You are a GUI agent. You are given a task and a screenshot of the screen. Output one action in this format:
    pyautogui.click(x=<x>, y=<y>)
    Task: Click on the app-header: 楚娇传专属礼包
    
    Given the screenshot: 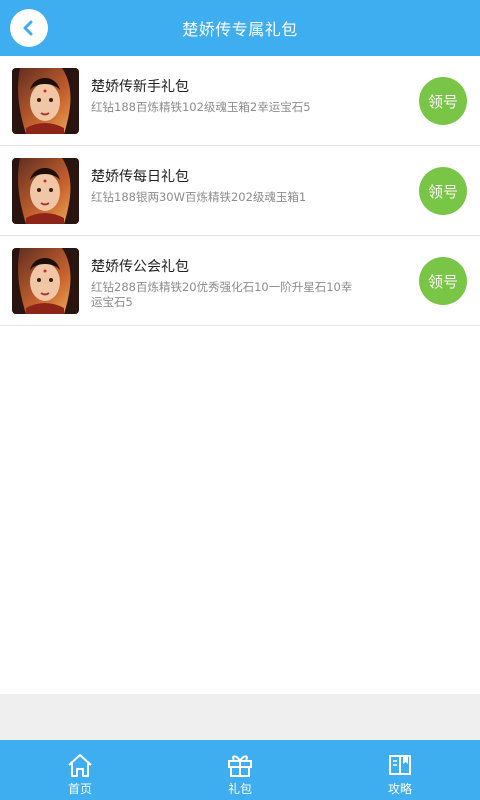 What is the action you would take?
    pyautogui.click(x=240, y=28)
    